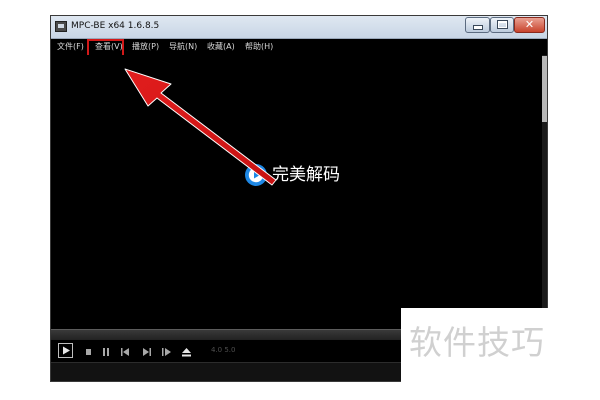 The image size is (600, 400). What do you see at coordinates (183, 47) in the screenshot?
I see `menu-navigate: 导航(N)` at bounding box center [183, 47].